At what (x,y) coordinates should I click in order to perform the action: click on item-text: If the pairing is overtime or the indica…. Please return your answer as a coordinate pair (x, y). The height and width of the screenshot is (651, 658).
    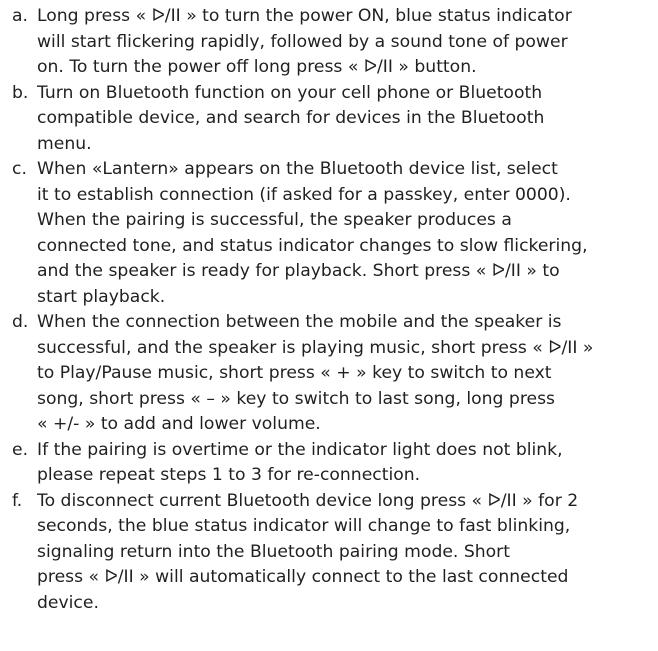
    Looking at the image, I should click on (300, 462).